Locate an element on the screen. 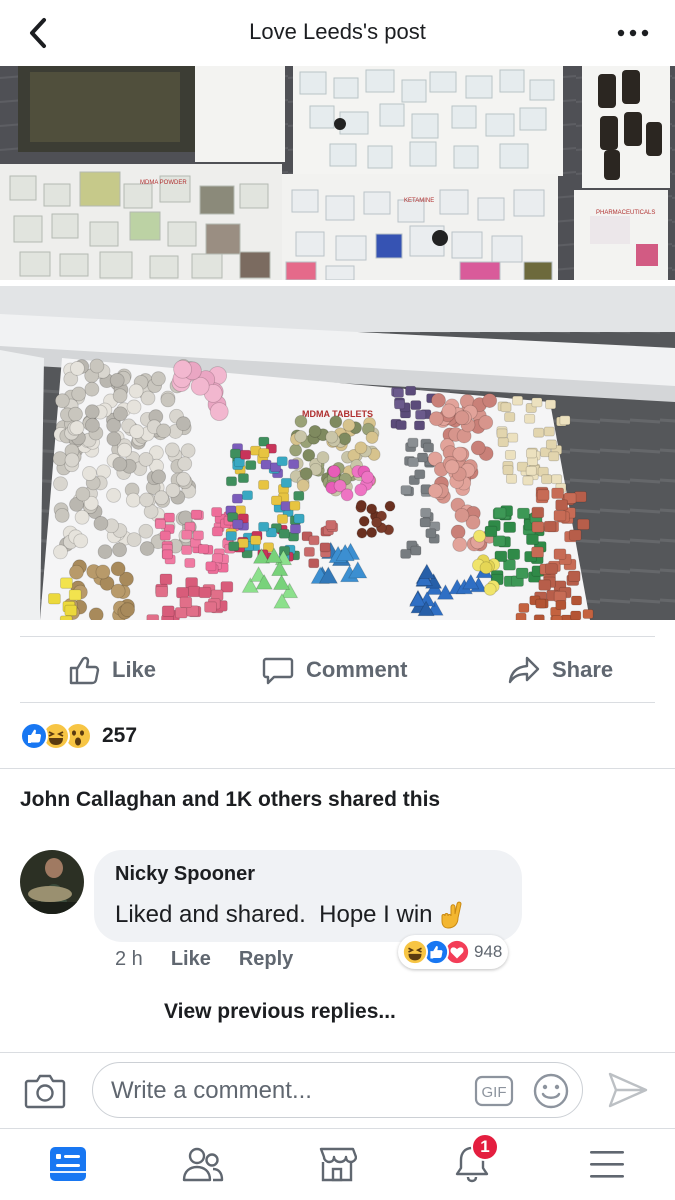  comment-reactions: 948 is located at coordinates (453, 952).